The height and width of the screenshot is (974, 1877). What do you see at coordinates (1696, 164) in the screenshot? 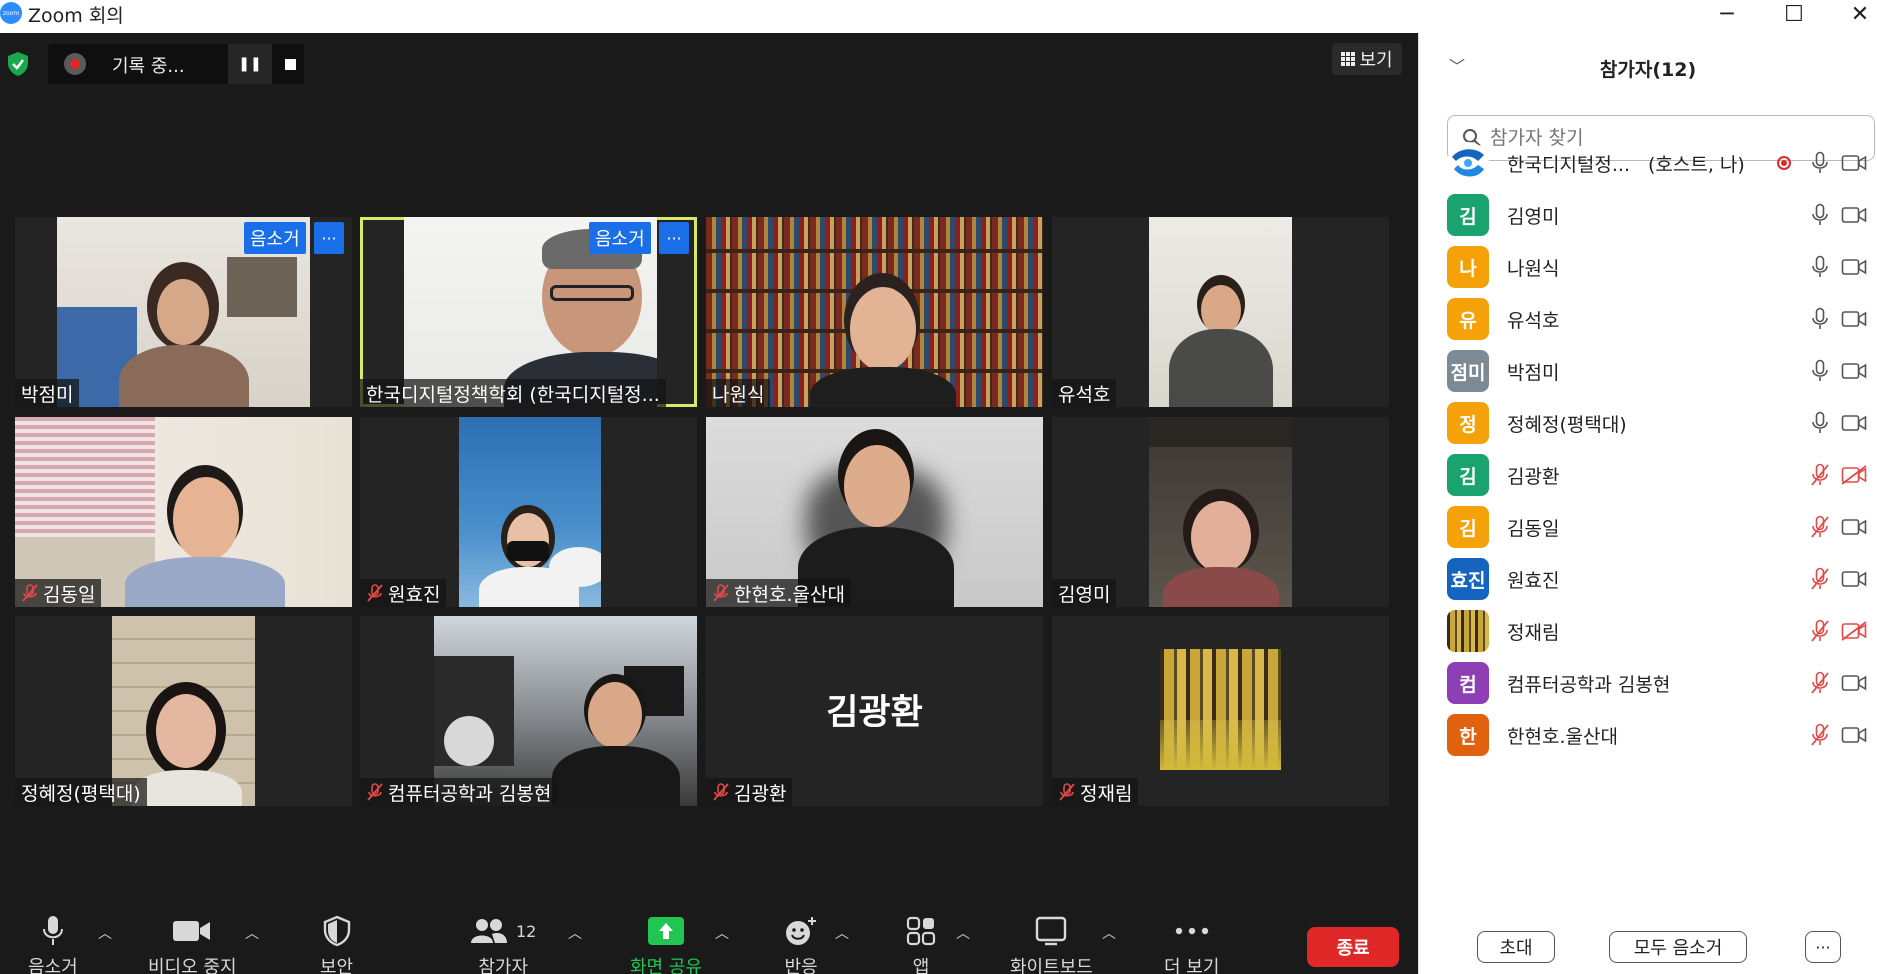
I see `participant-role: (호스트, 나)` at bounding box center [1696, 164].